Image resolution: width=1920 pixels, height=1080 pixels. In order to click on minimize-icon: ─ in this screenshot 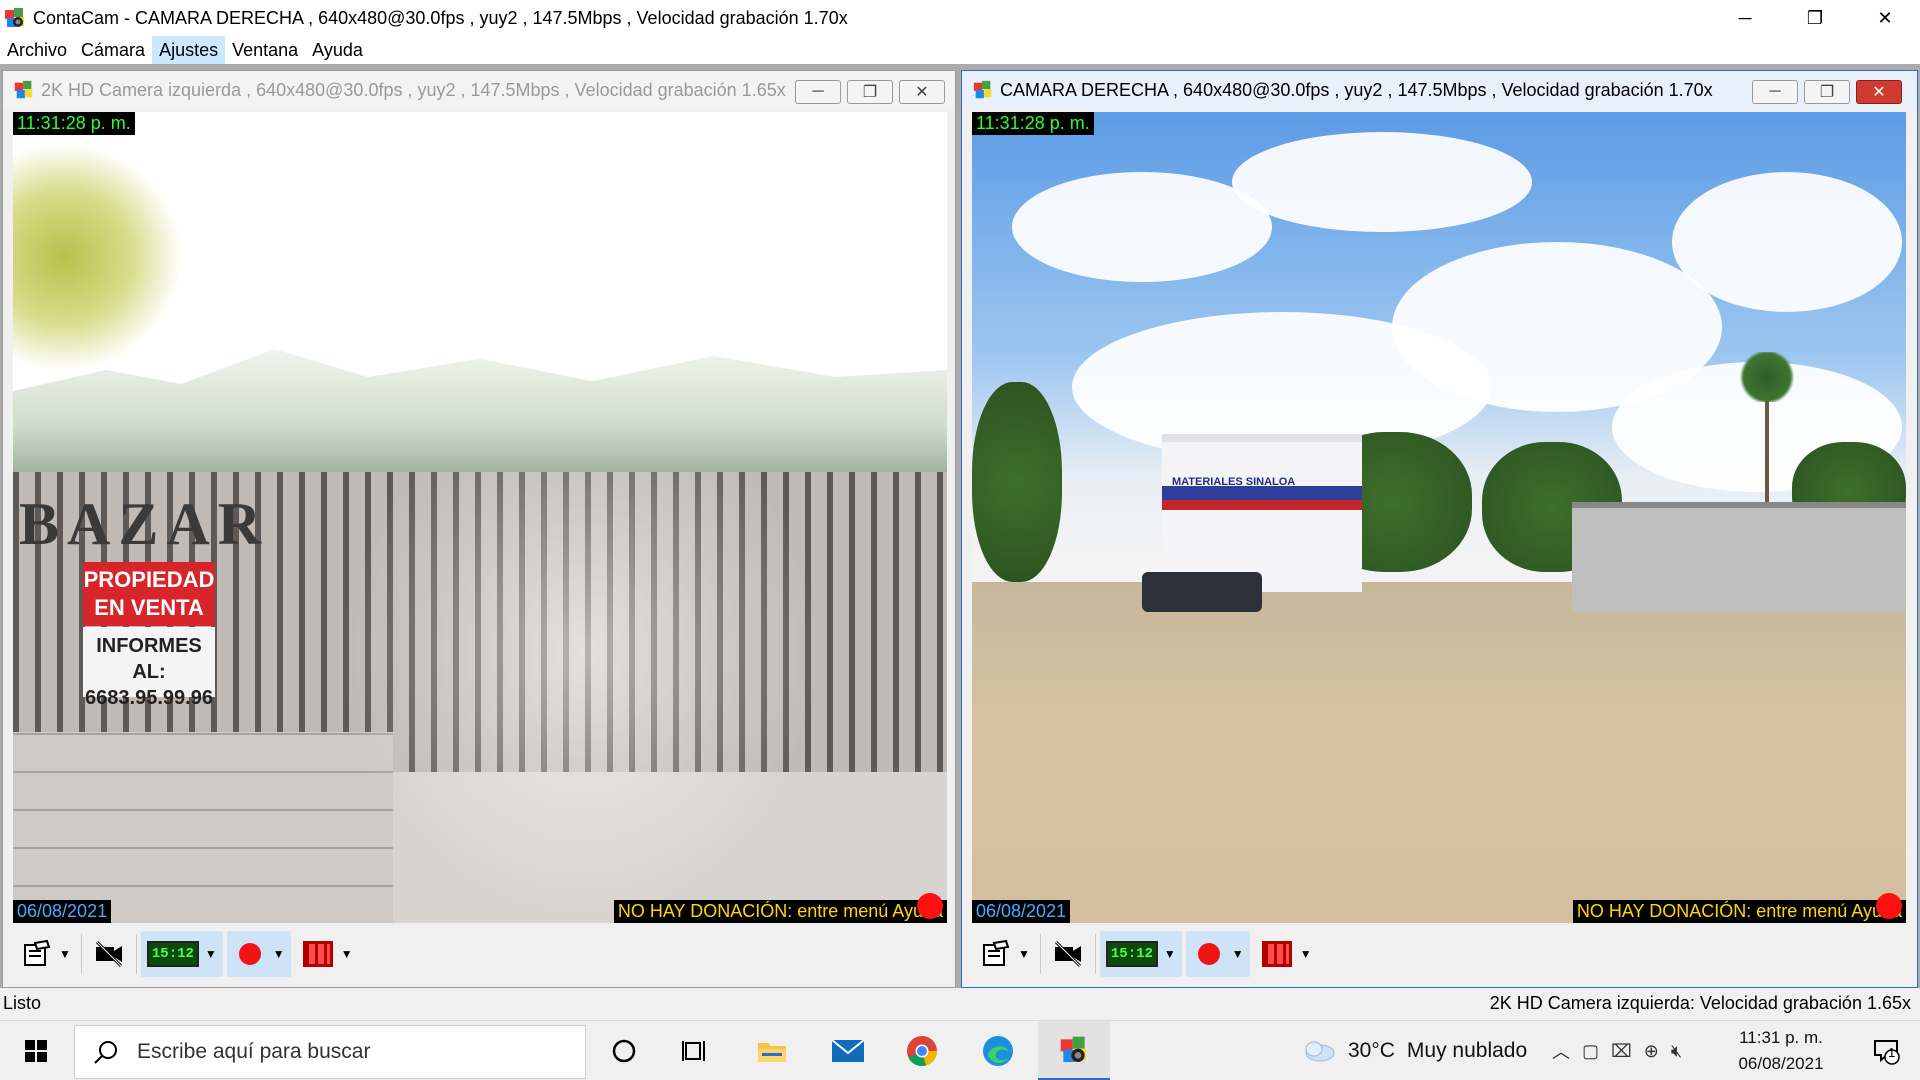, I will do `click(818, 91)`.